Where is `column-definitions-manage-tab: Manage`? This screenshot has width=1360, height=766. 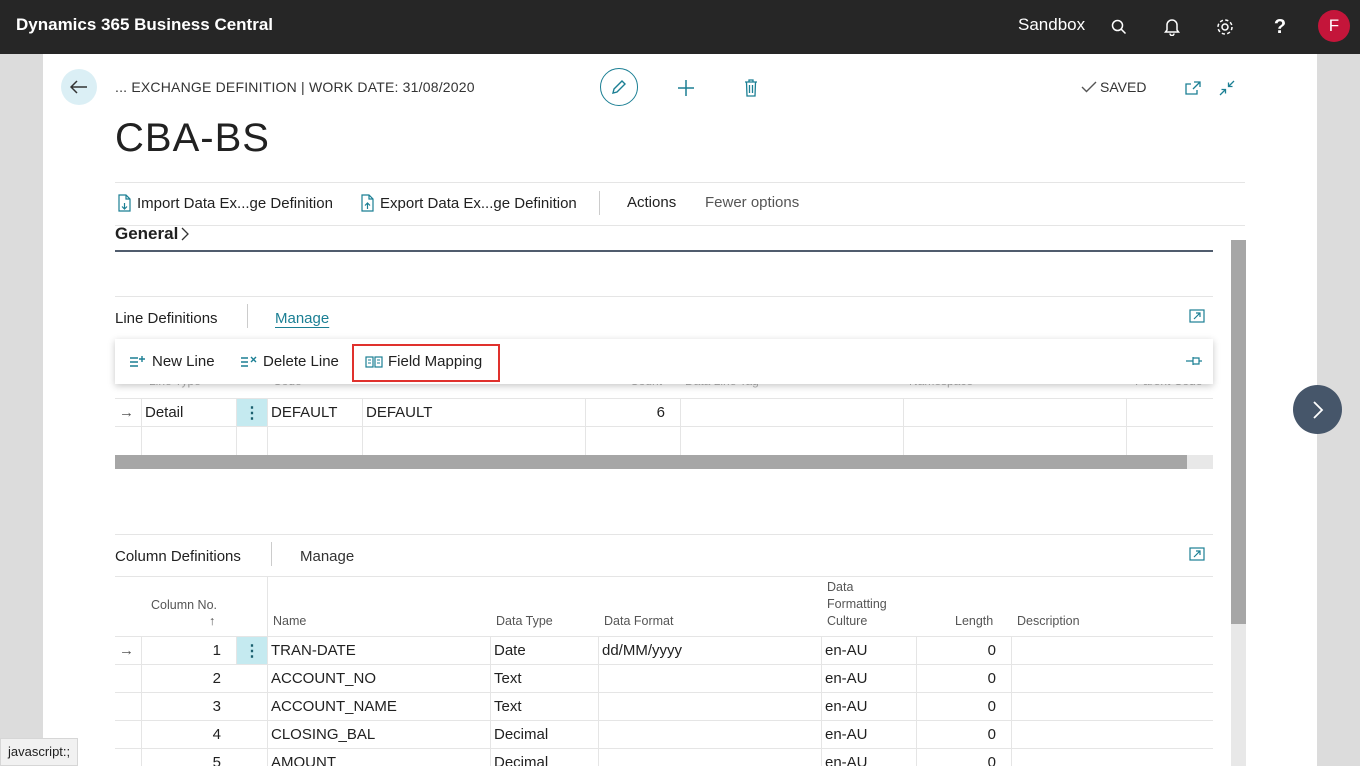 column-definitions-manage-tab: Manage is located at coordinates (327, 556).